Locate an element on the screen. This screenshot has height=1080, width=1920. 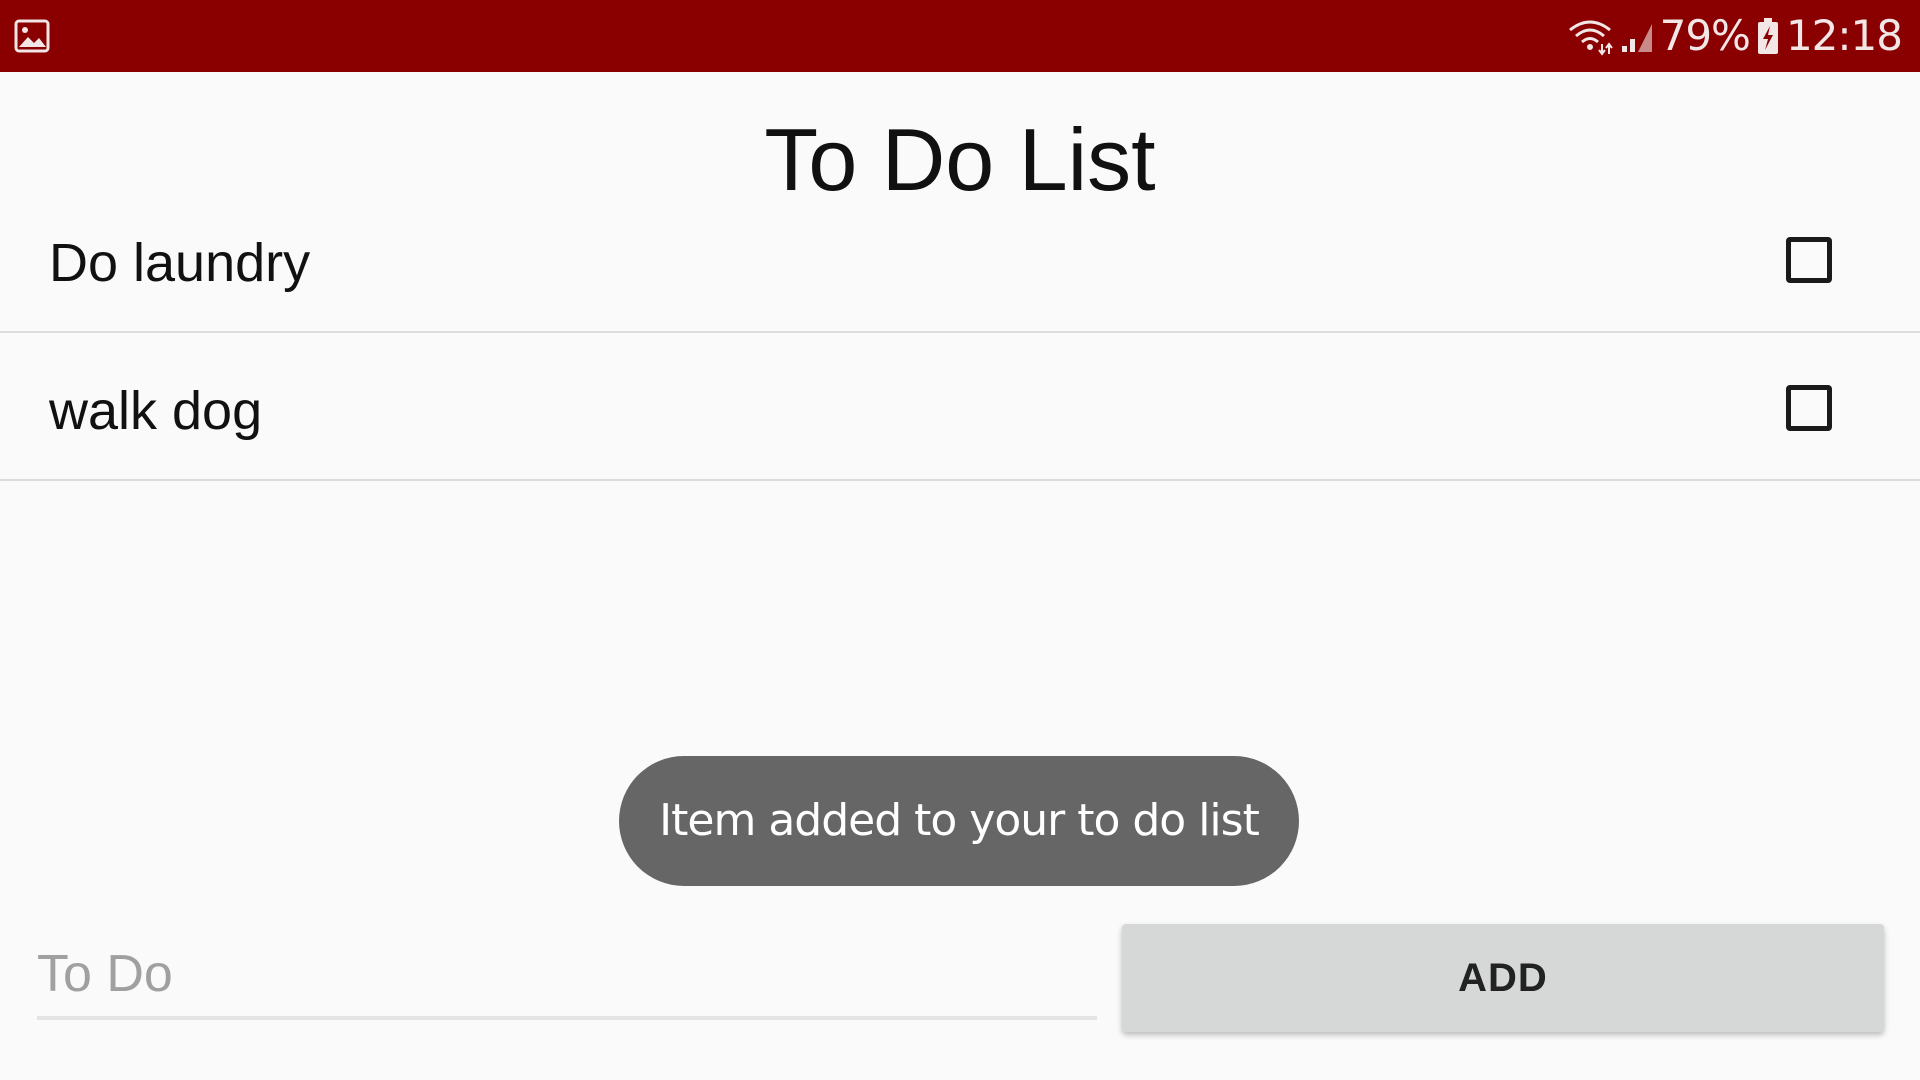
battery-percent: 79% is located at coordinates (1705, 35).